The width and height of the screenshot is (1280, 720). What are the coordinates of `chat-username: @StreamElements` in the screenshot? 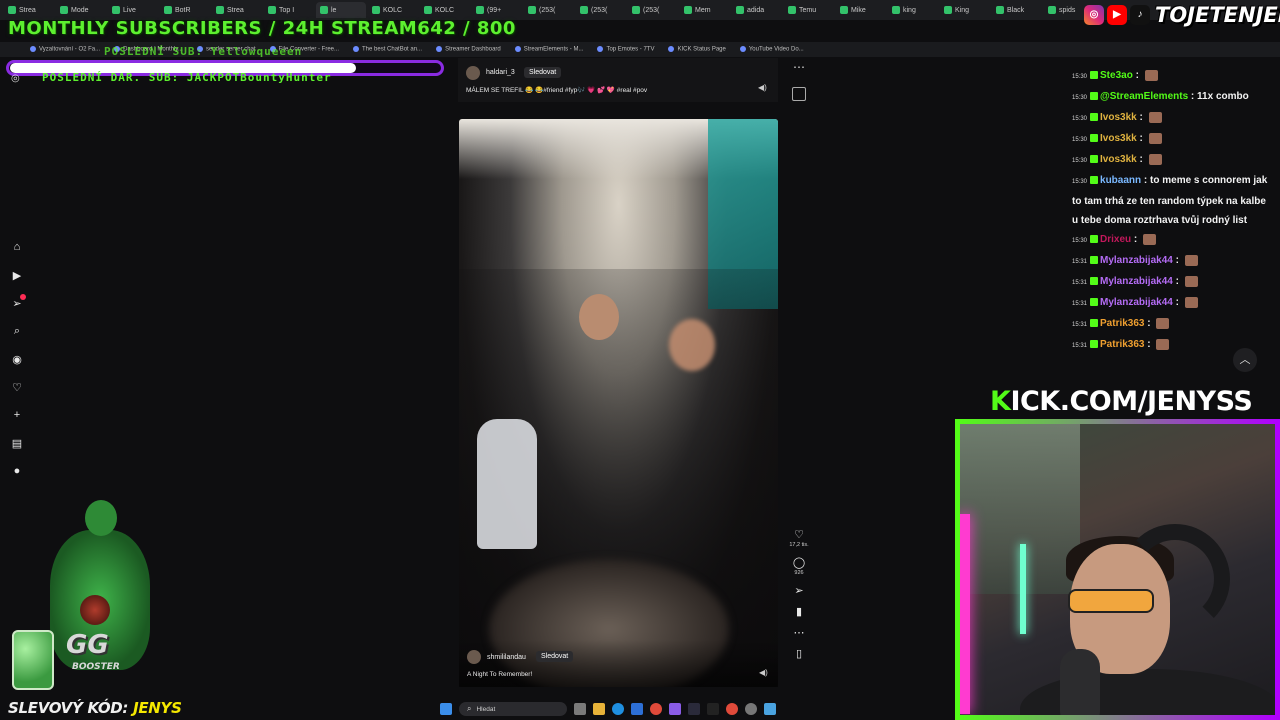 It's located at (1144, 96).